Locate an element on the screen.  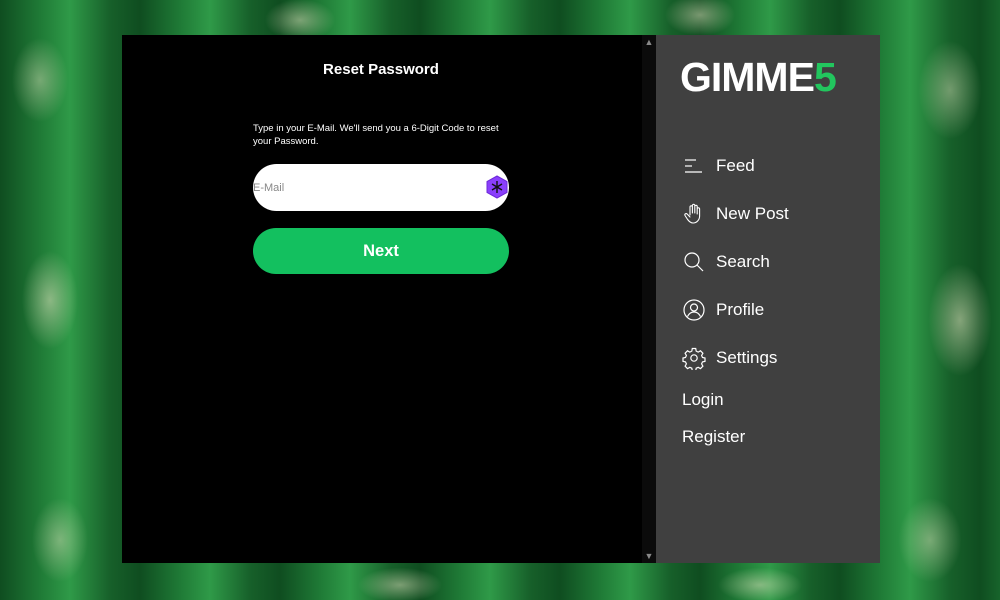
hand-icon is located at coordinates (694, 214).